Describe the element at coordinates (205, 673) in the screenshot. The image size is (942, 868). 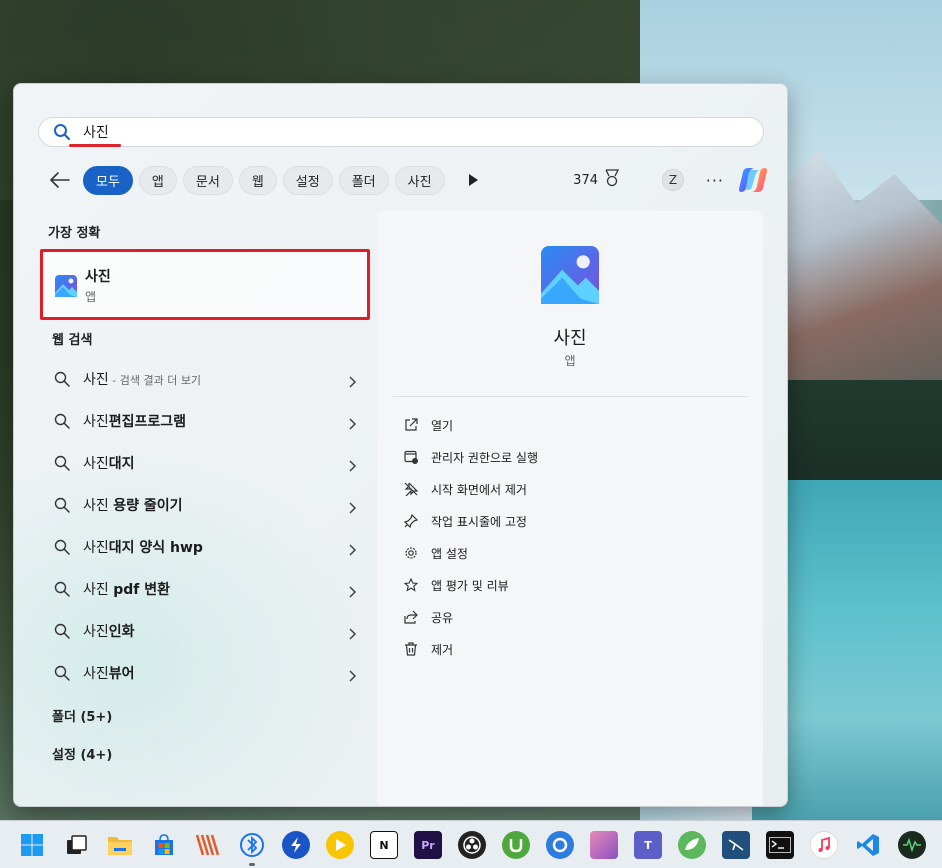
I see `web-search-item: 사진뷰어` at that location.